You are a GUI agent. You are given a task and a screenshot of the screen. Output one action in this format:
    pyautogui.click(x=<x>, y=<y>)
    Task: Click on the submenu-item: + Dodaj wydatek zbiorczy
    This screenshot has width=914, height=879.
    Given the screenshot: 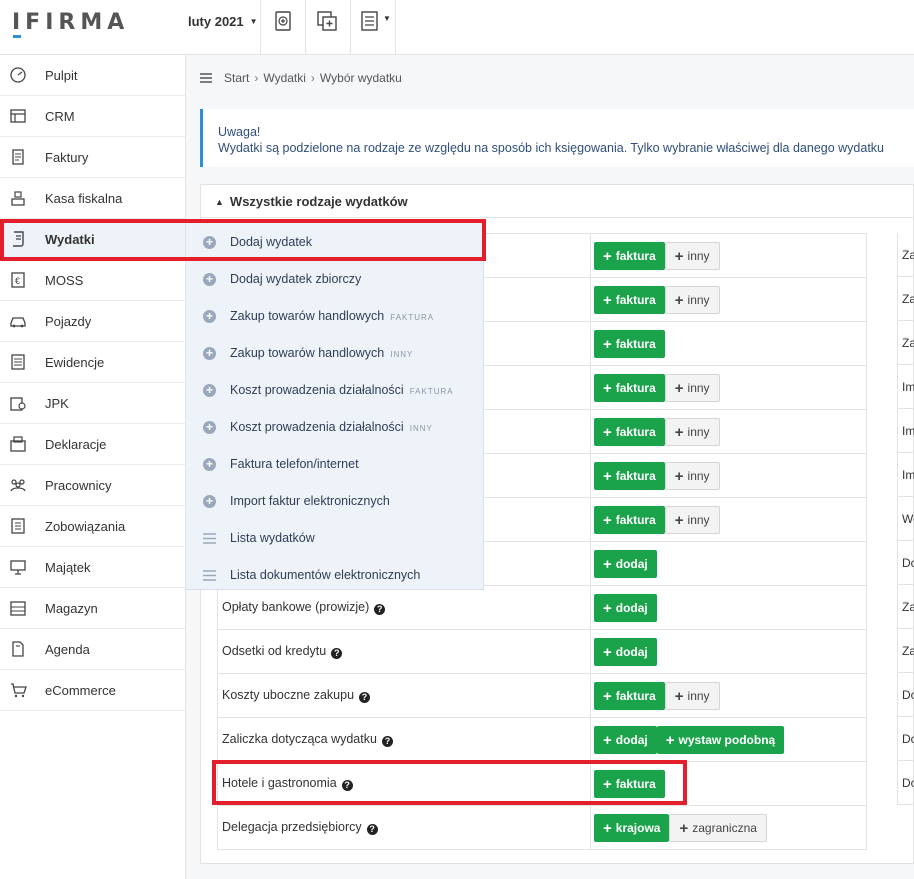 What is the action you would take?
    pyautogui.click(x=335, y=277)
    